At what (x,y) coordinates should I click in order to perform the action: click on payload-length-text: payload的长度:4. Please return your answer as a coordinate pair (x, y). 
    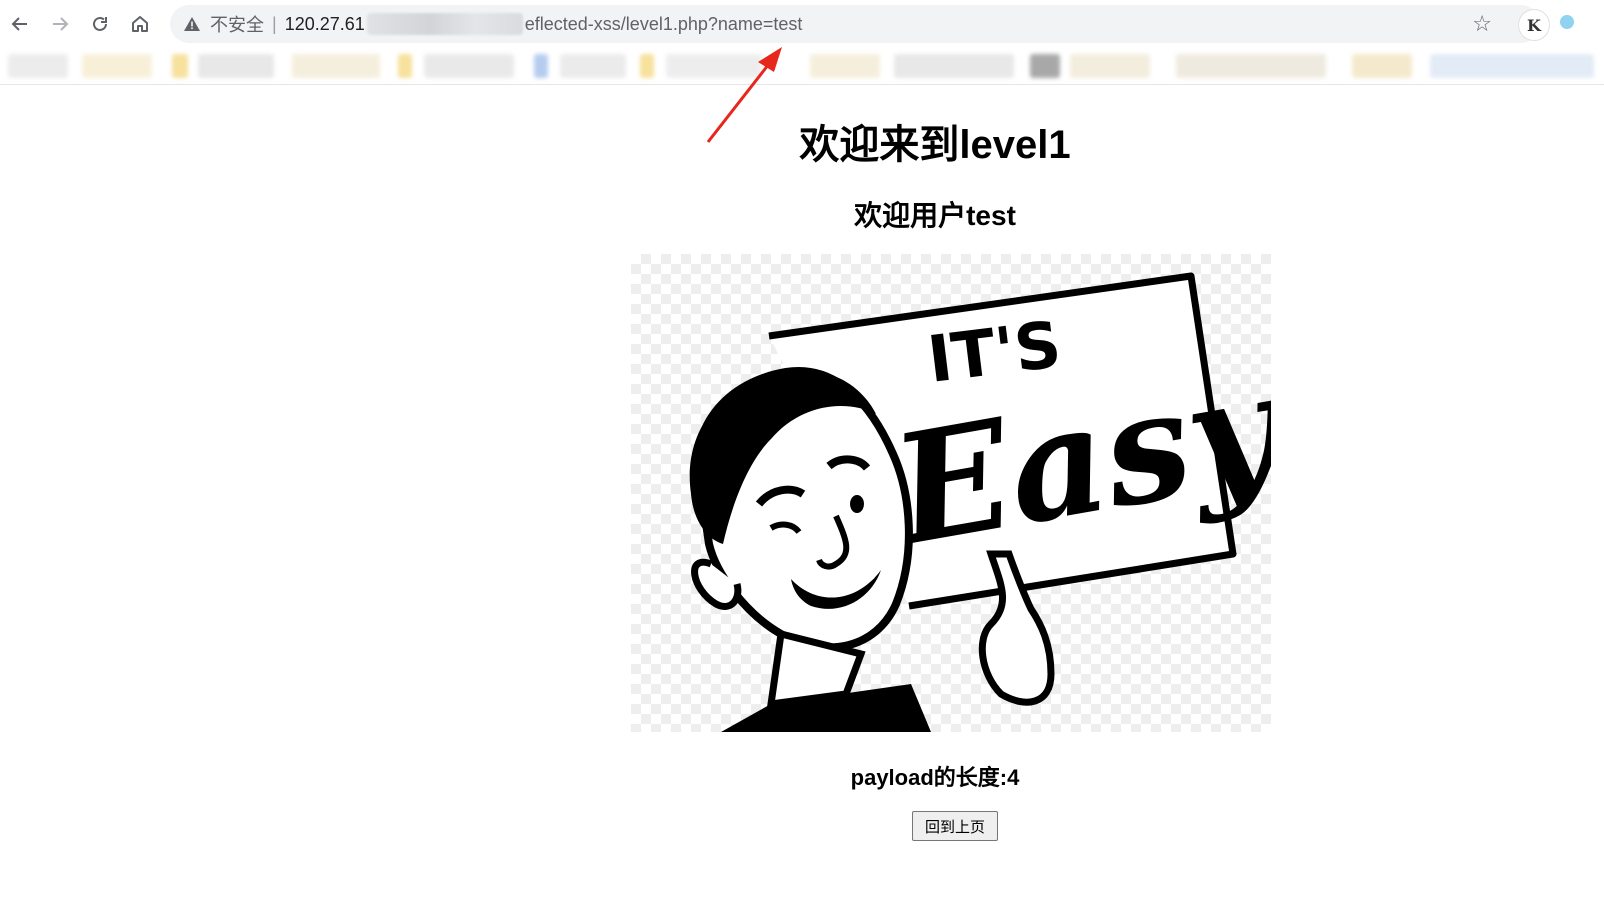
    Looking at the image, I should click on (935, 777).